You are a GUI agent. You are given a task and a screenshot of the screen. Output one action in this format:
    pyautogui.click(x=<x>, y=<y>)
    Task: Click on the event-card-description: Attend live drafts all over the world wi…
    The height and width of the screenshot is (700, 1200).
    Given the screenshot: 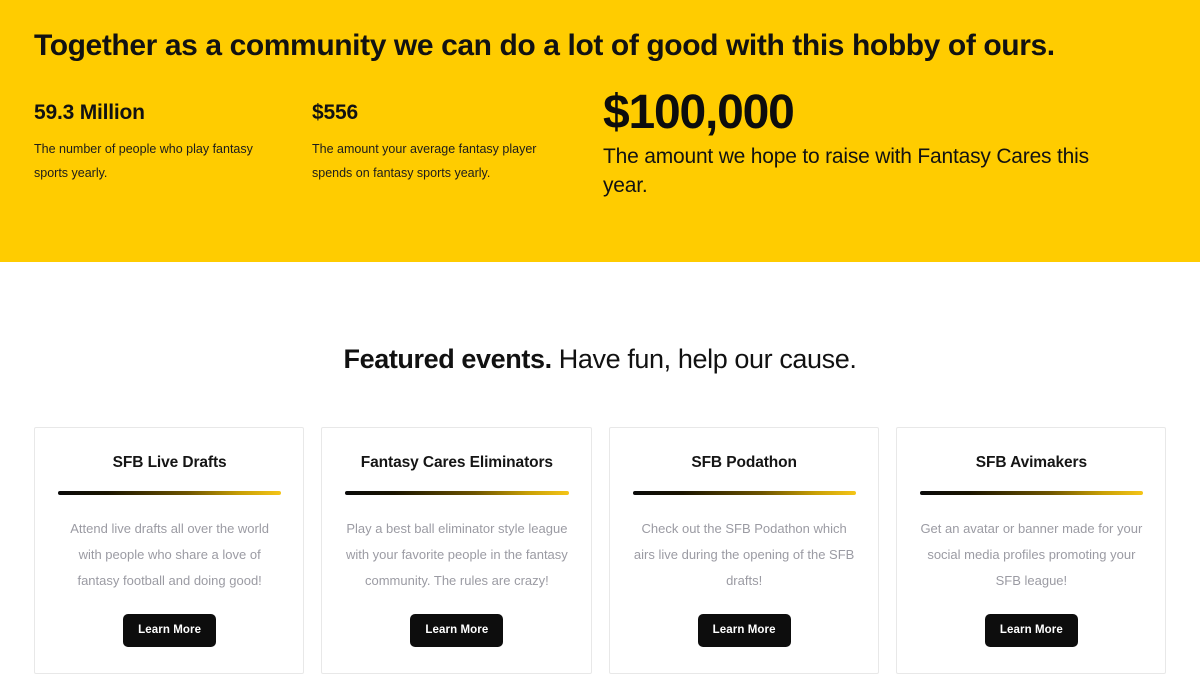 What is the action you would take?
    pyautogui.click(x=169, y=554)
    